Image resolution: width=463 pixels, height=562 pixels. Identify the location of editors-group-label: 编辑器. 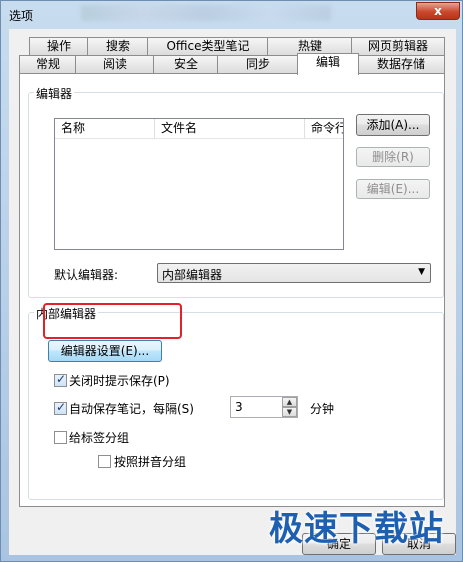
(54, 93).